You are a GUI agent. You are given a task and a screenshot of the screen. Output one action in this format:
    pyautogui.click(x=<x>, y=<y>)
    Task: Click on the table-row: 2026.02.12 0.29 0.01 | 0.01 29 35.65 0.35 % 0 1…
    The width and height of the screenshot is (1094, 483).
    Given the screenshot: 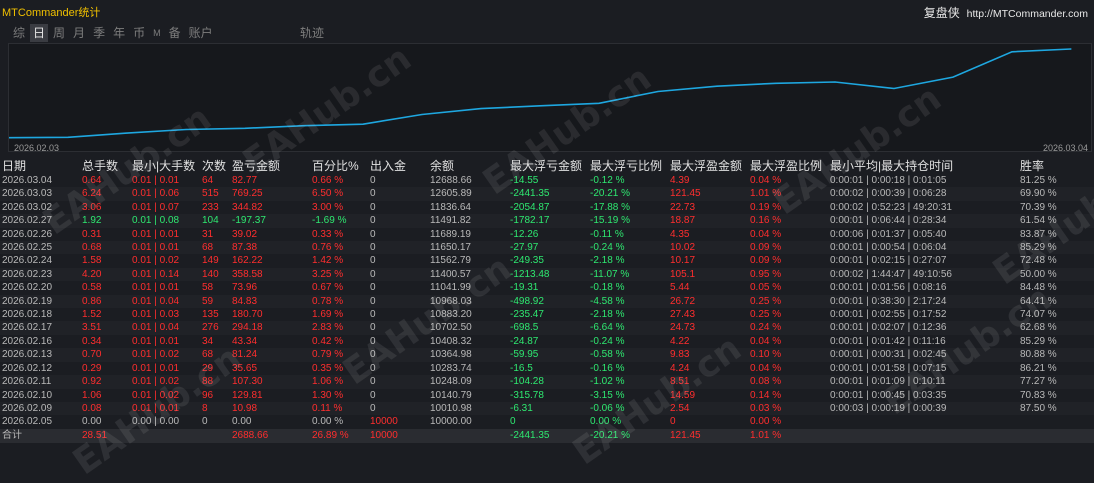 What is the action you would take?
    pyautogui.click(x=547, y=368)
    